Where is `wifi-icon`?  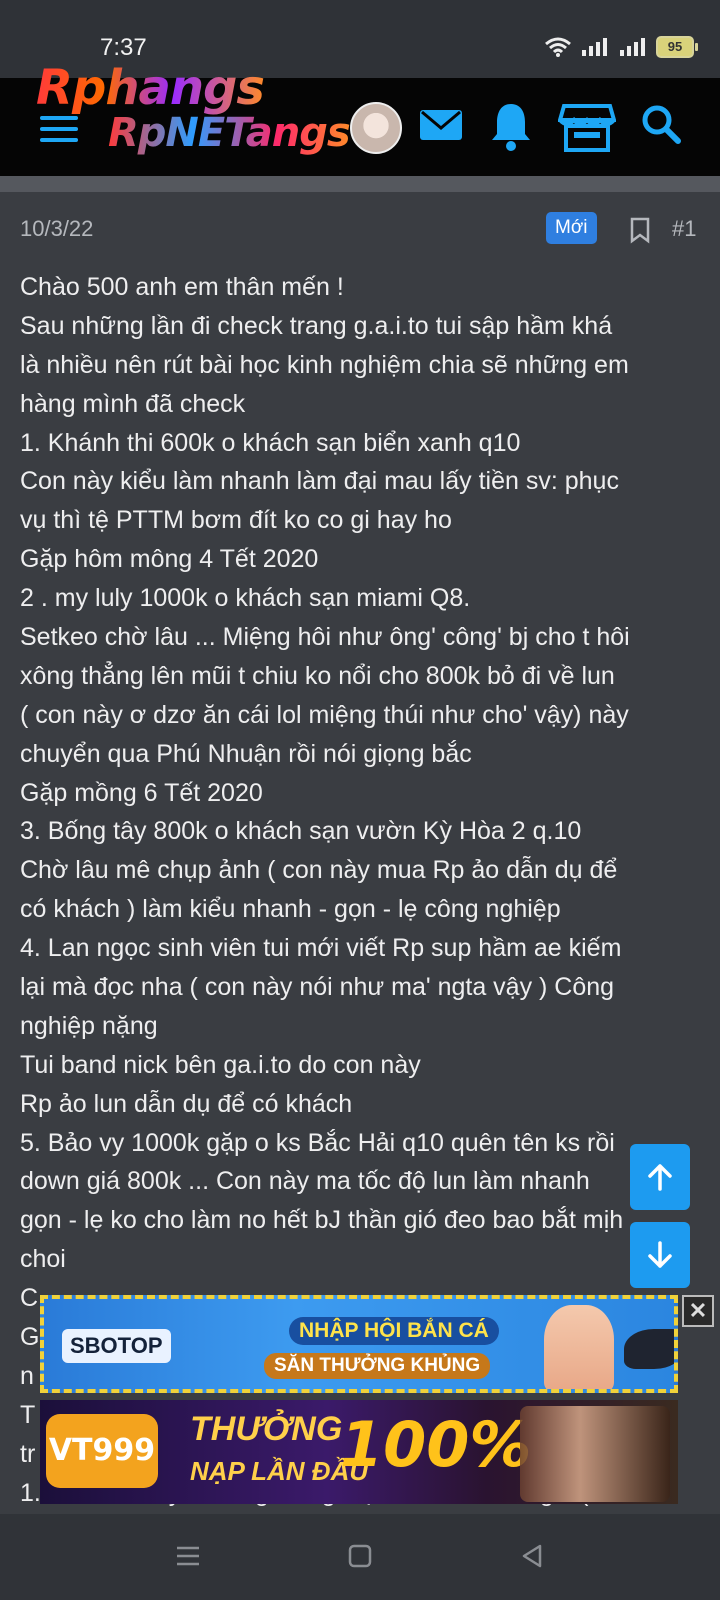
wifi-icon is located at coordinates (558, 47).